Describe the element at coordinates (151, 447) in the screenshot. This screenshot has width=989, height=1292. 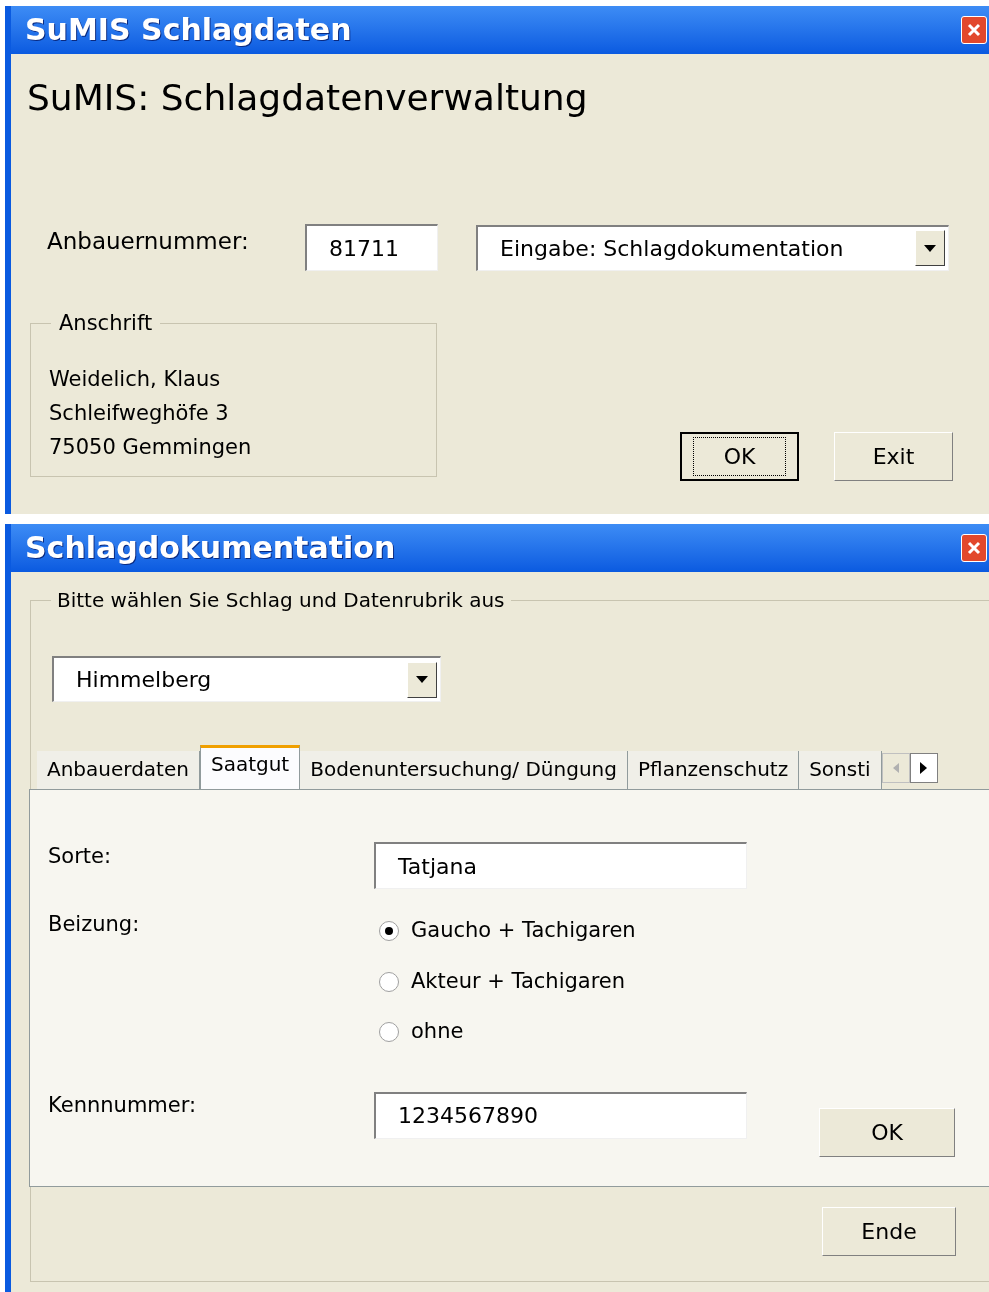
I see `address-line: 75050 Gemmingen` at that location.